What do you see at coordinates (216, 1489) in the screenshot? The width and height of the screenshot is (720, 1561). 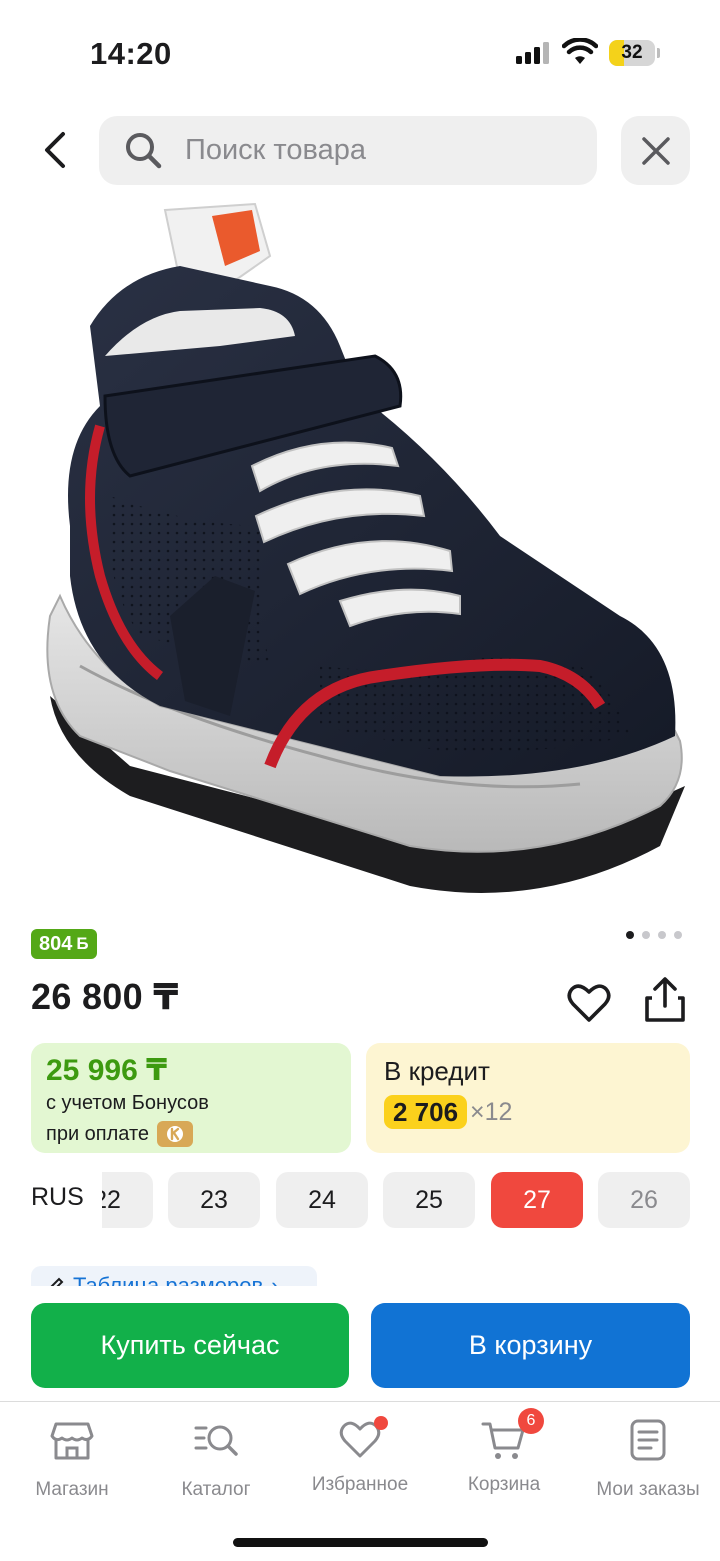 I see `nav-label: Каталог` at bounding box center [216, 1489].